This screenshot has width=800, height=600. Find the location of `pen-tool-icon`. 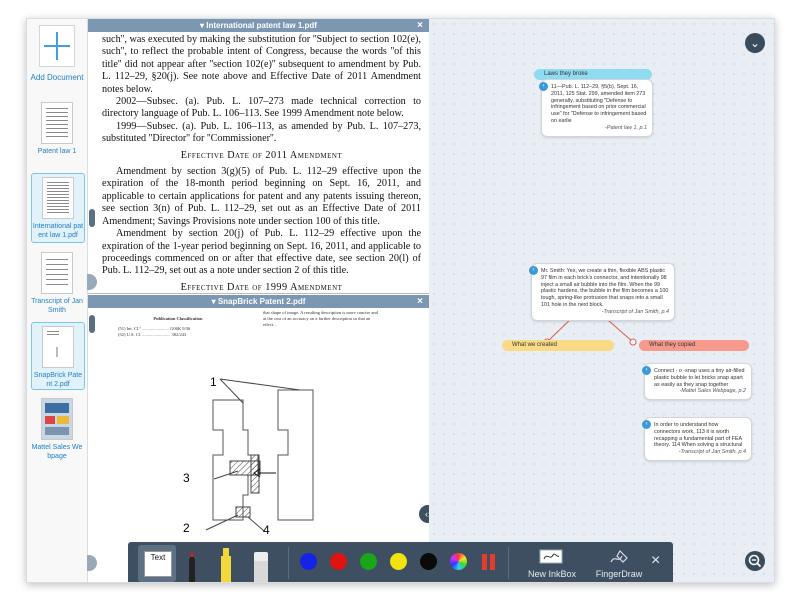

pen-tool-icon is located at coordinates (192, 565).